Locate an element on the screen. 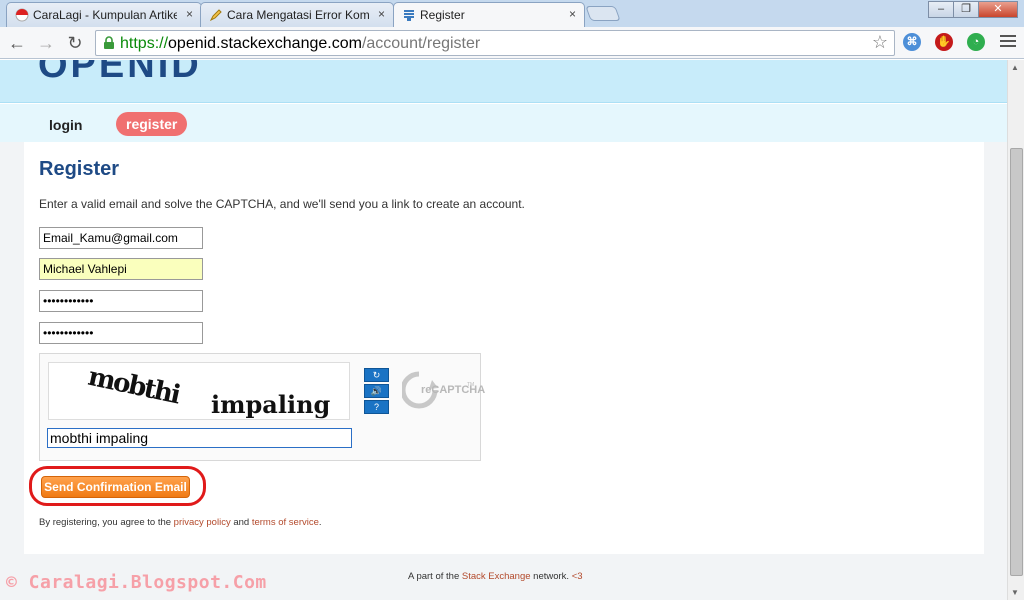  footer-text: A part of the Stack Exchange network. <3 is located at coordinates (495, 576).